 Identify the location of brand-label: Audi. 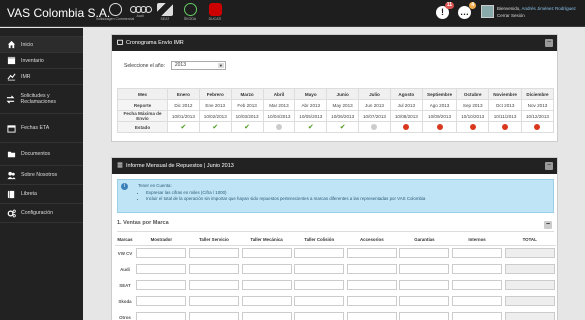
(125, 269).